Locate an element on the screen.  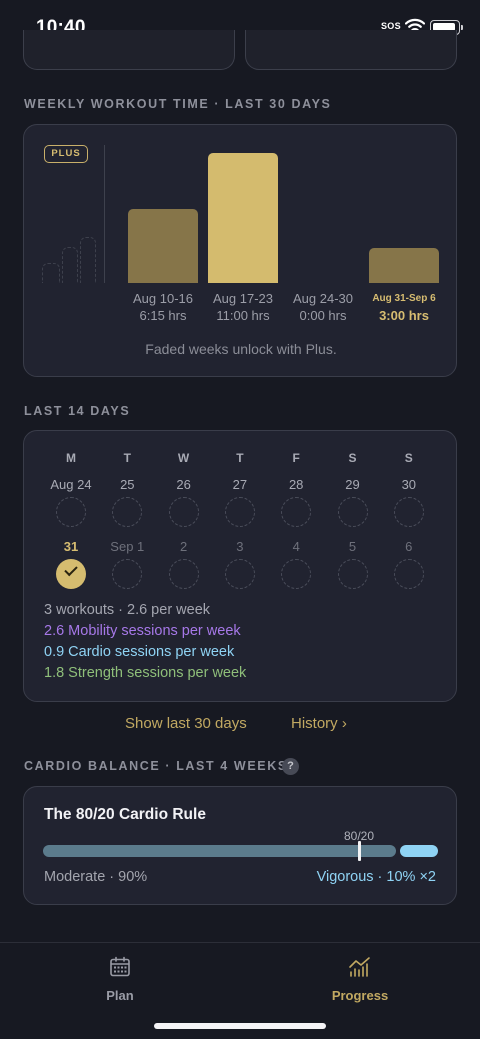
tab-progress: Progress is located at coordinates (360, 979).